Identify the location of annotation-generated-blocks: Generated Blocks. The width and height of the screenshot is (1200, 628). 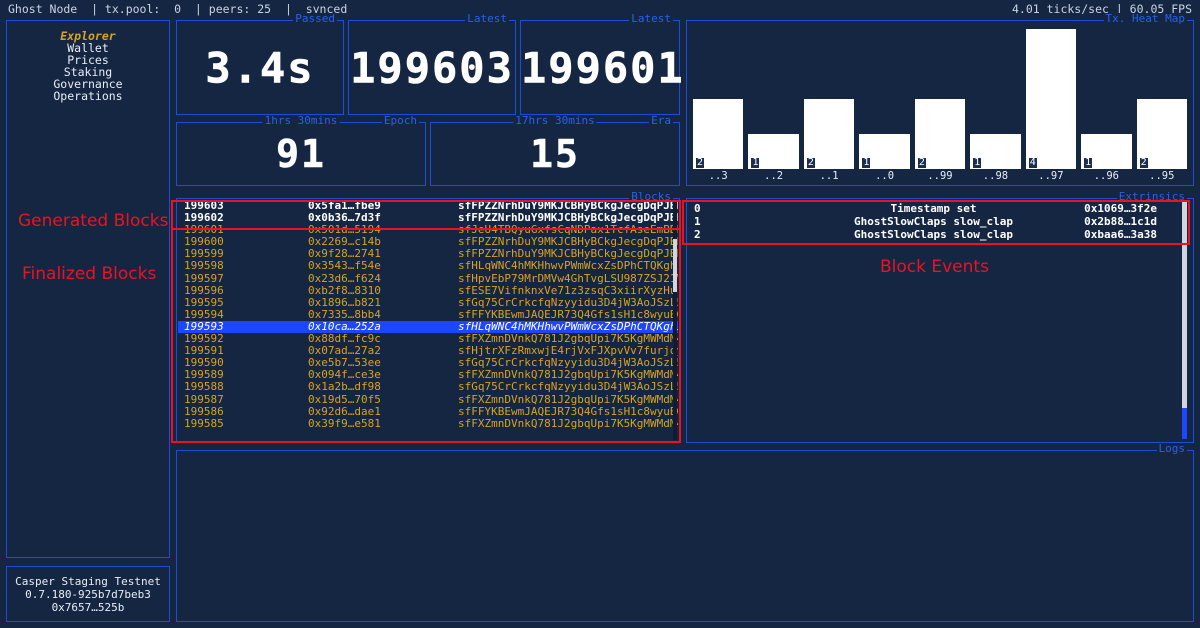
(93, 221).